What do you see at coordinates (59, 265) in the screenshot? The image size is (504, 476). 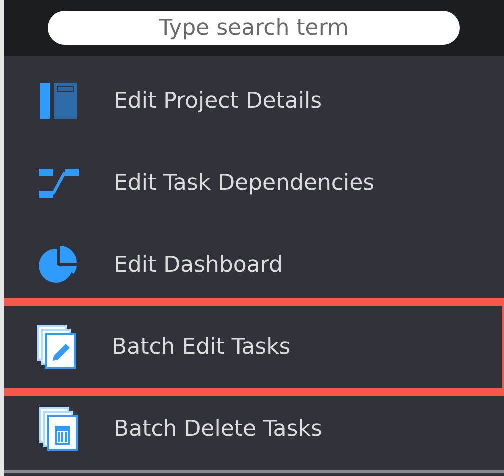 I see `pie-chart-icon` at bounding box center [59, 265].